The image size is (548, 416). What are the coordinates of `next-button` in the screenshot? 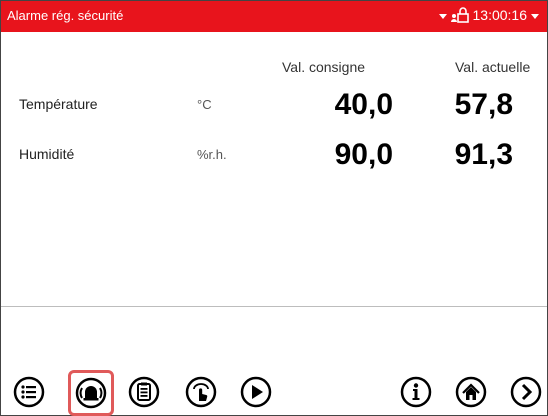 It's located at (526, 392).